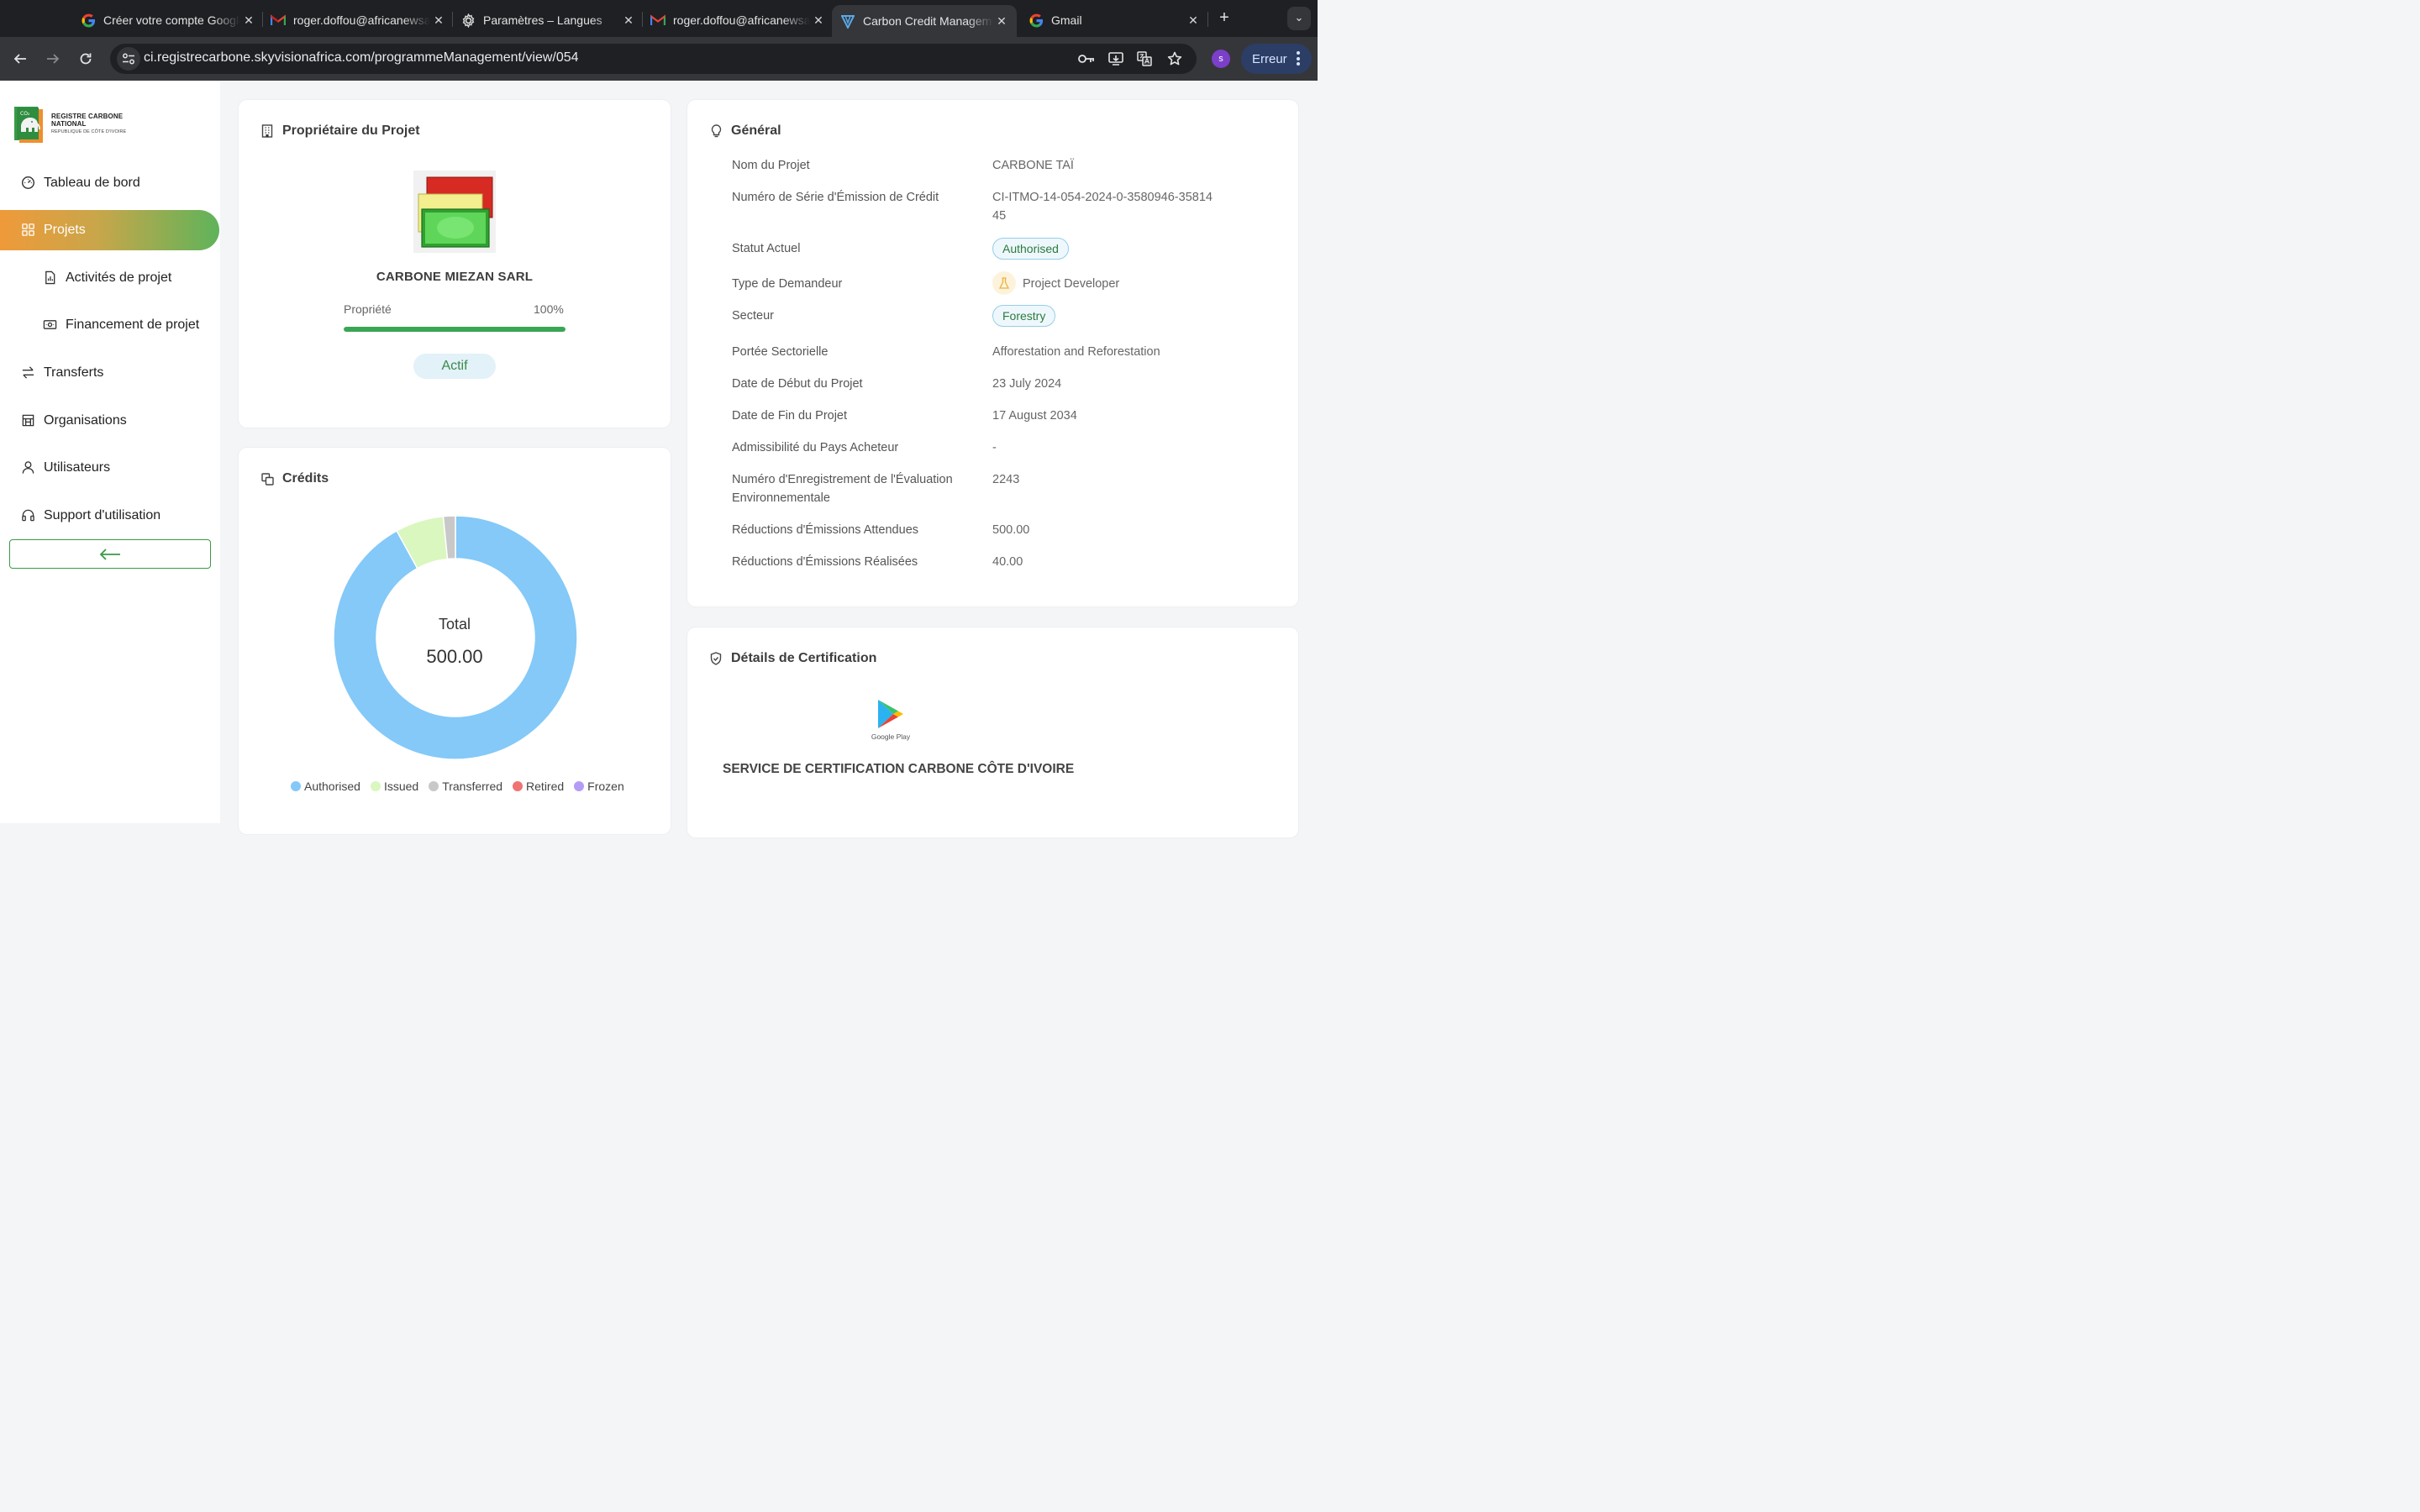 Image resolution: width=2420 pixels, height=1512 pixels. I want to click on card-header: Propriétaire du Projet, so click(340, 131).